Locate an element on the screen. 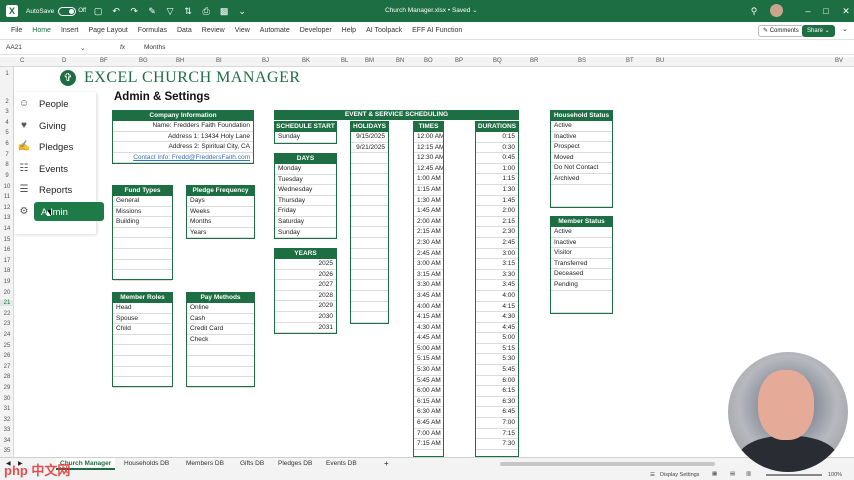  list-item: 4:00 AM is located at coordinates (428, 307).